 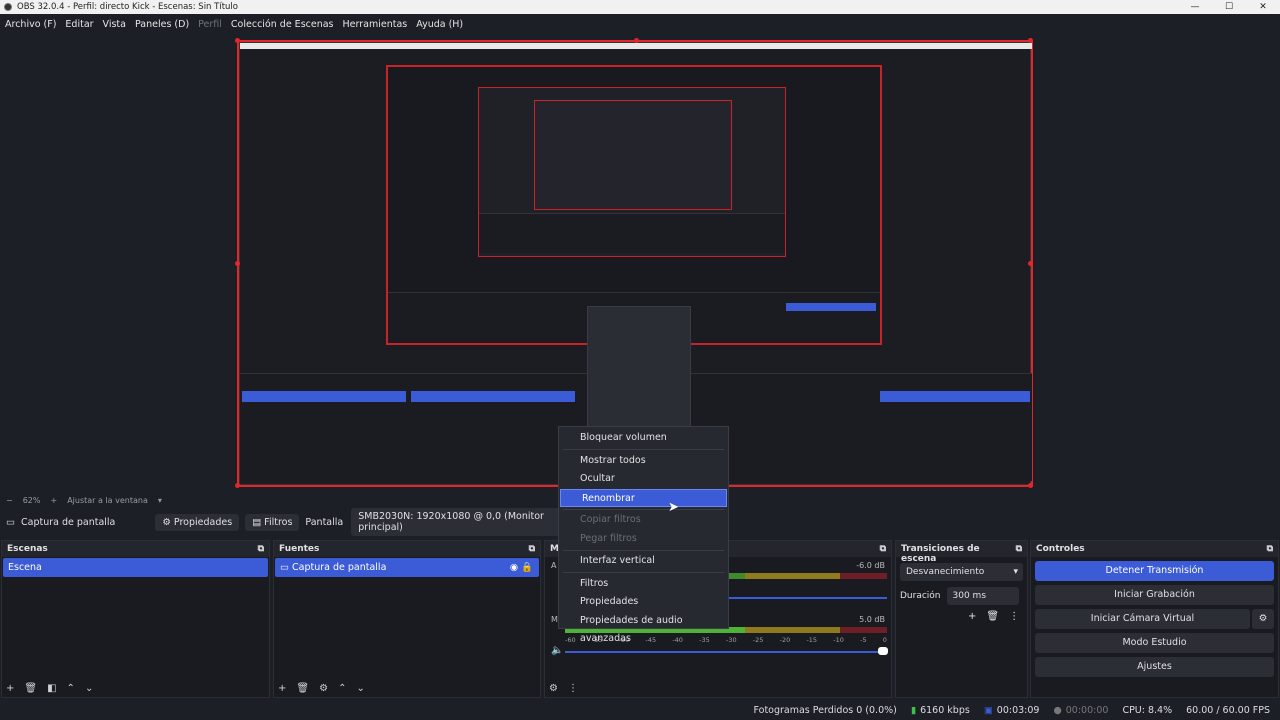 What do you see at coordinates (643, 479) in the screenshot?
I see `menu-item-hide: Ocultar` at bounding box center [643, 479].